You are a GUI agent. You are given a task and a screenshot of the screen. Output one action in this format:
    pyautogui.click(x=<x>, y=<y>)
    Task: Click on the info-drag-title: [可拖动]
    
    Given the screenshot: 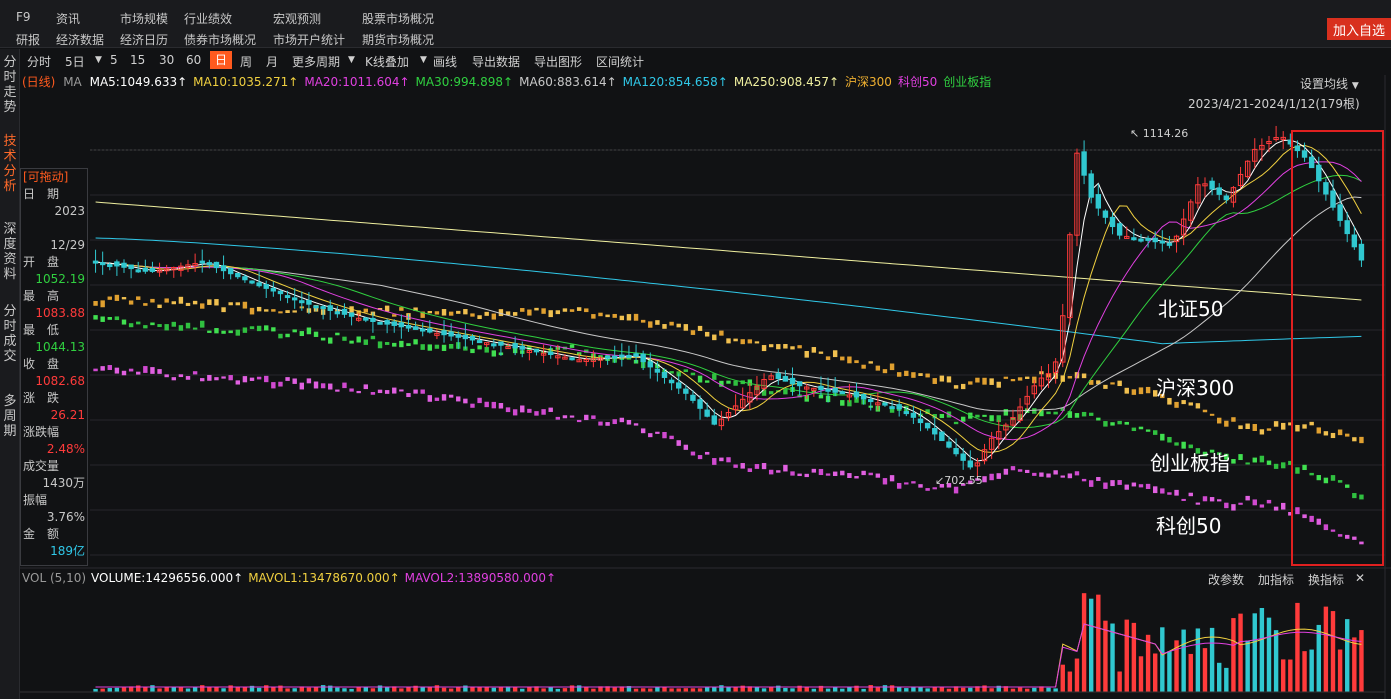 What is the action you would take?
    pyautogui.click(x=54, y=177)
    